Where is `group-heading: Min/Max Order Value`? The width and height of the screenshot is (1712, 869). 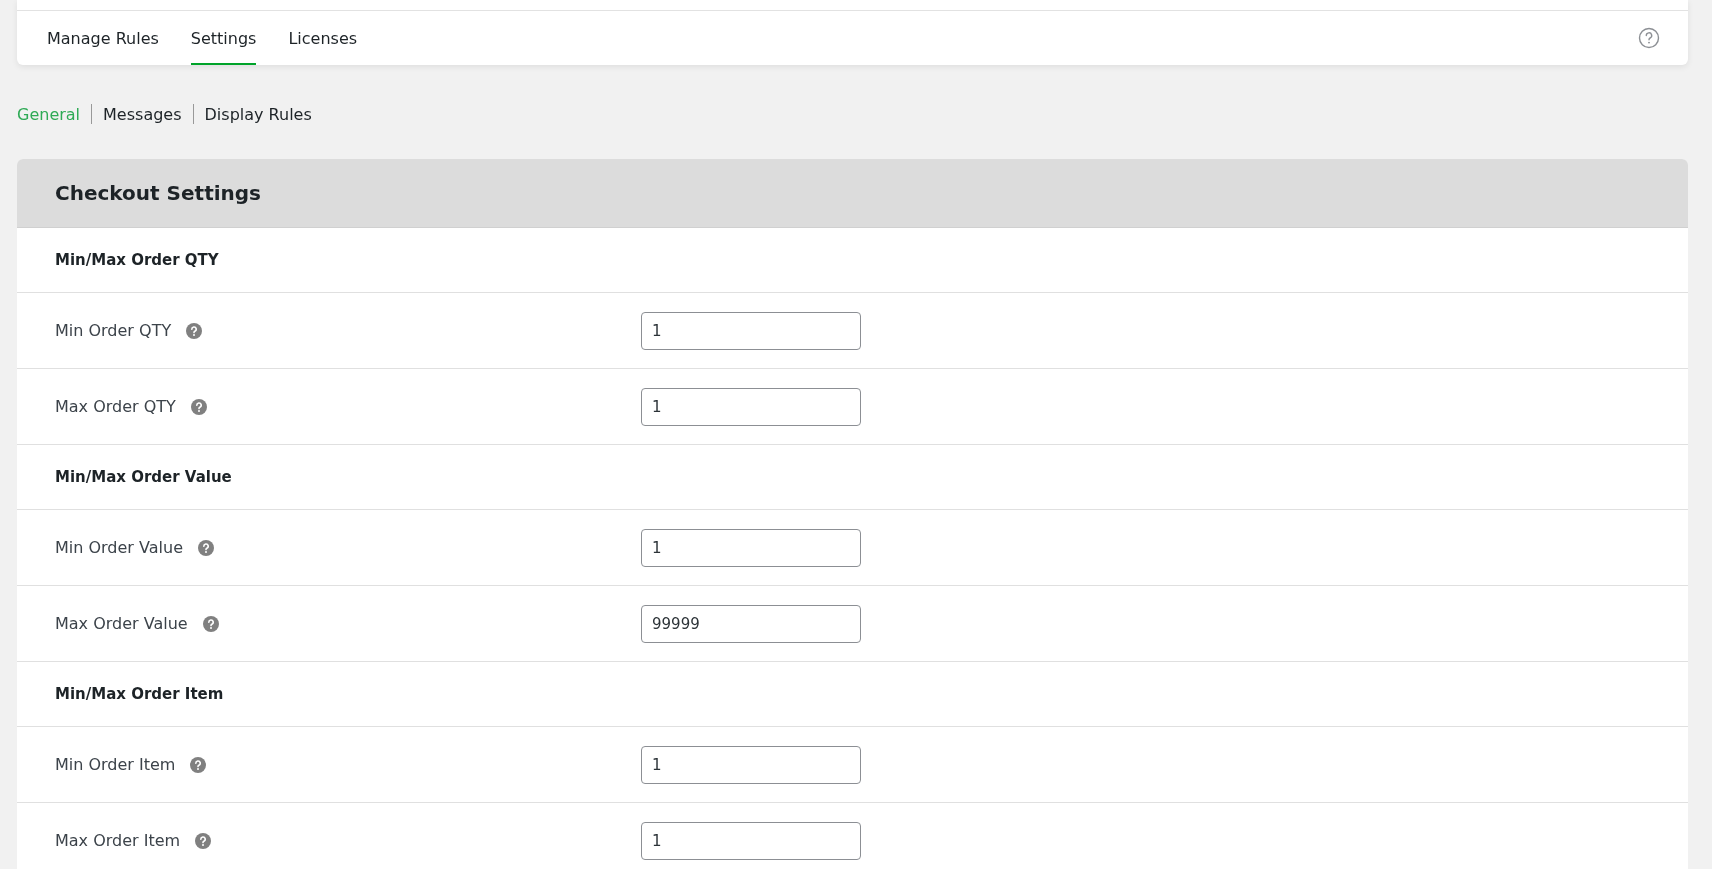
group-heading: Min/Max Order Value is located at coordinates (143, 477).